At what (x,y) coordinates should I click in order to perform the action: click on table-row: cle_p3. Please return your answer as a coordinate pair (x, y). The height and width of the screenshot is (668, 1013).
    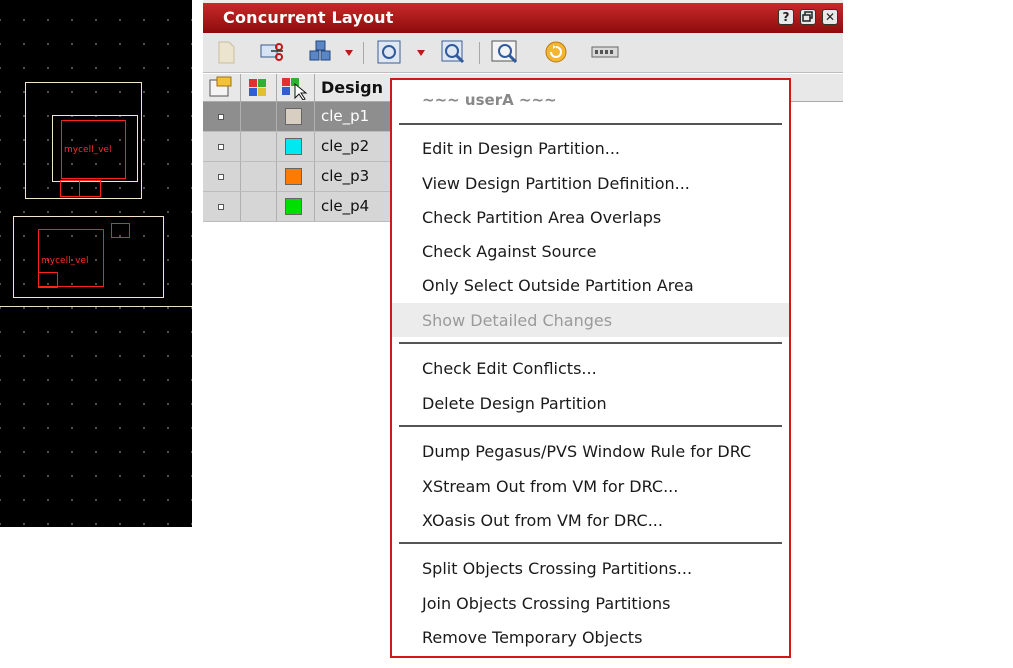
    Looking at the image, I should click on (297, 177).